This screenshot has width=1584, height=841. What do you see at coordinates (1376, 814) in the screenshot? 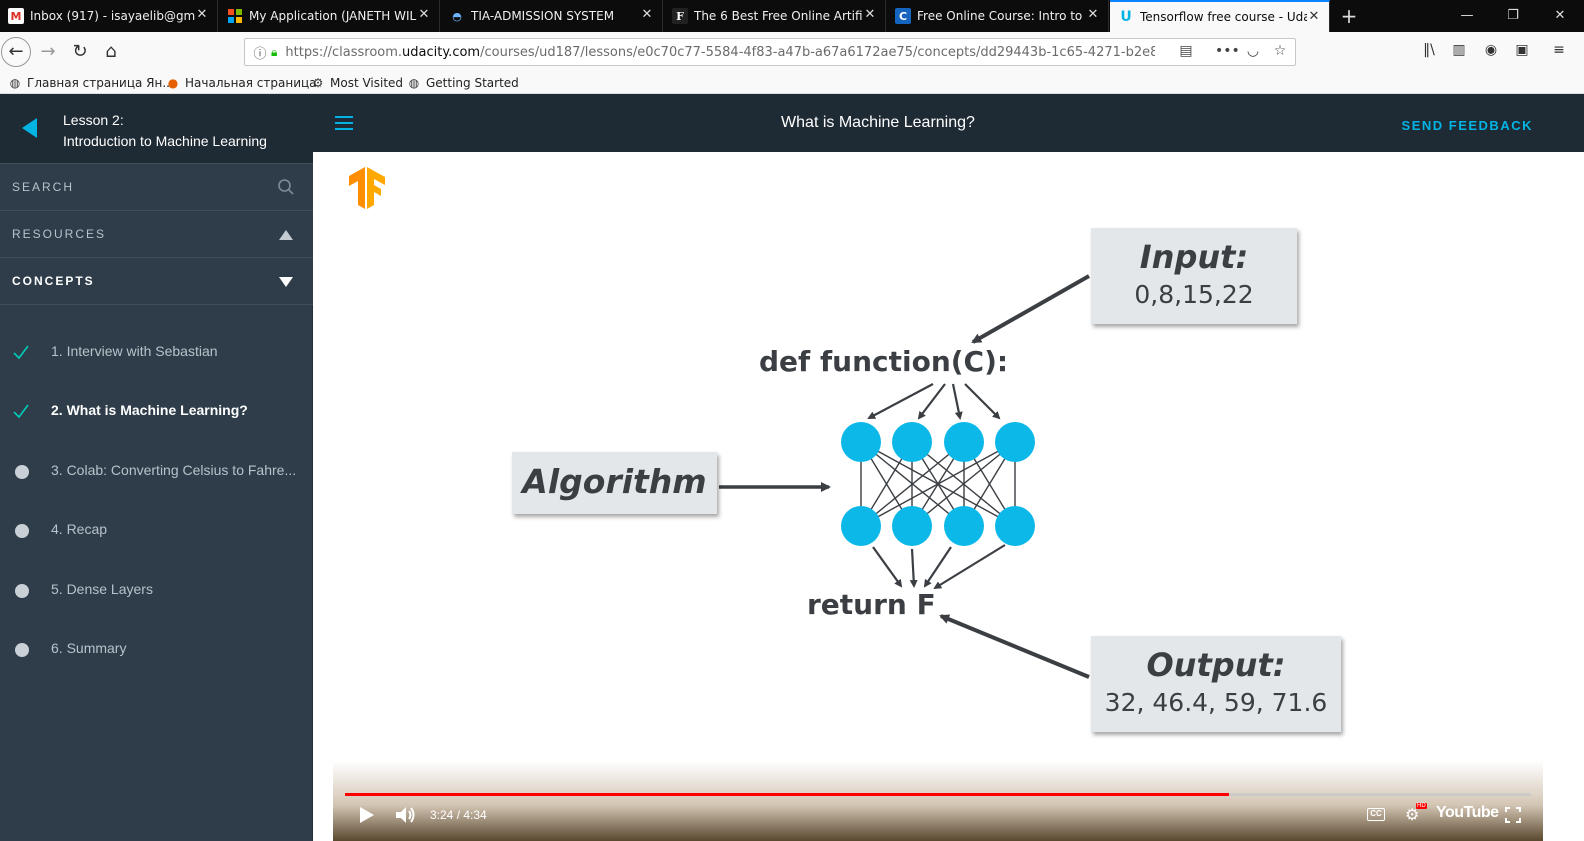
I see `captions-button: CC` at bounding box center [1376, 814].